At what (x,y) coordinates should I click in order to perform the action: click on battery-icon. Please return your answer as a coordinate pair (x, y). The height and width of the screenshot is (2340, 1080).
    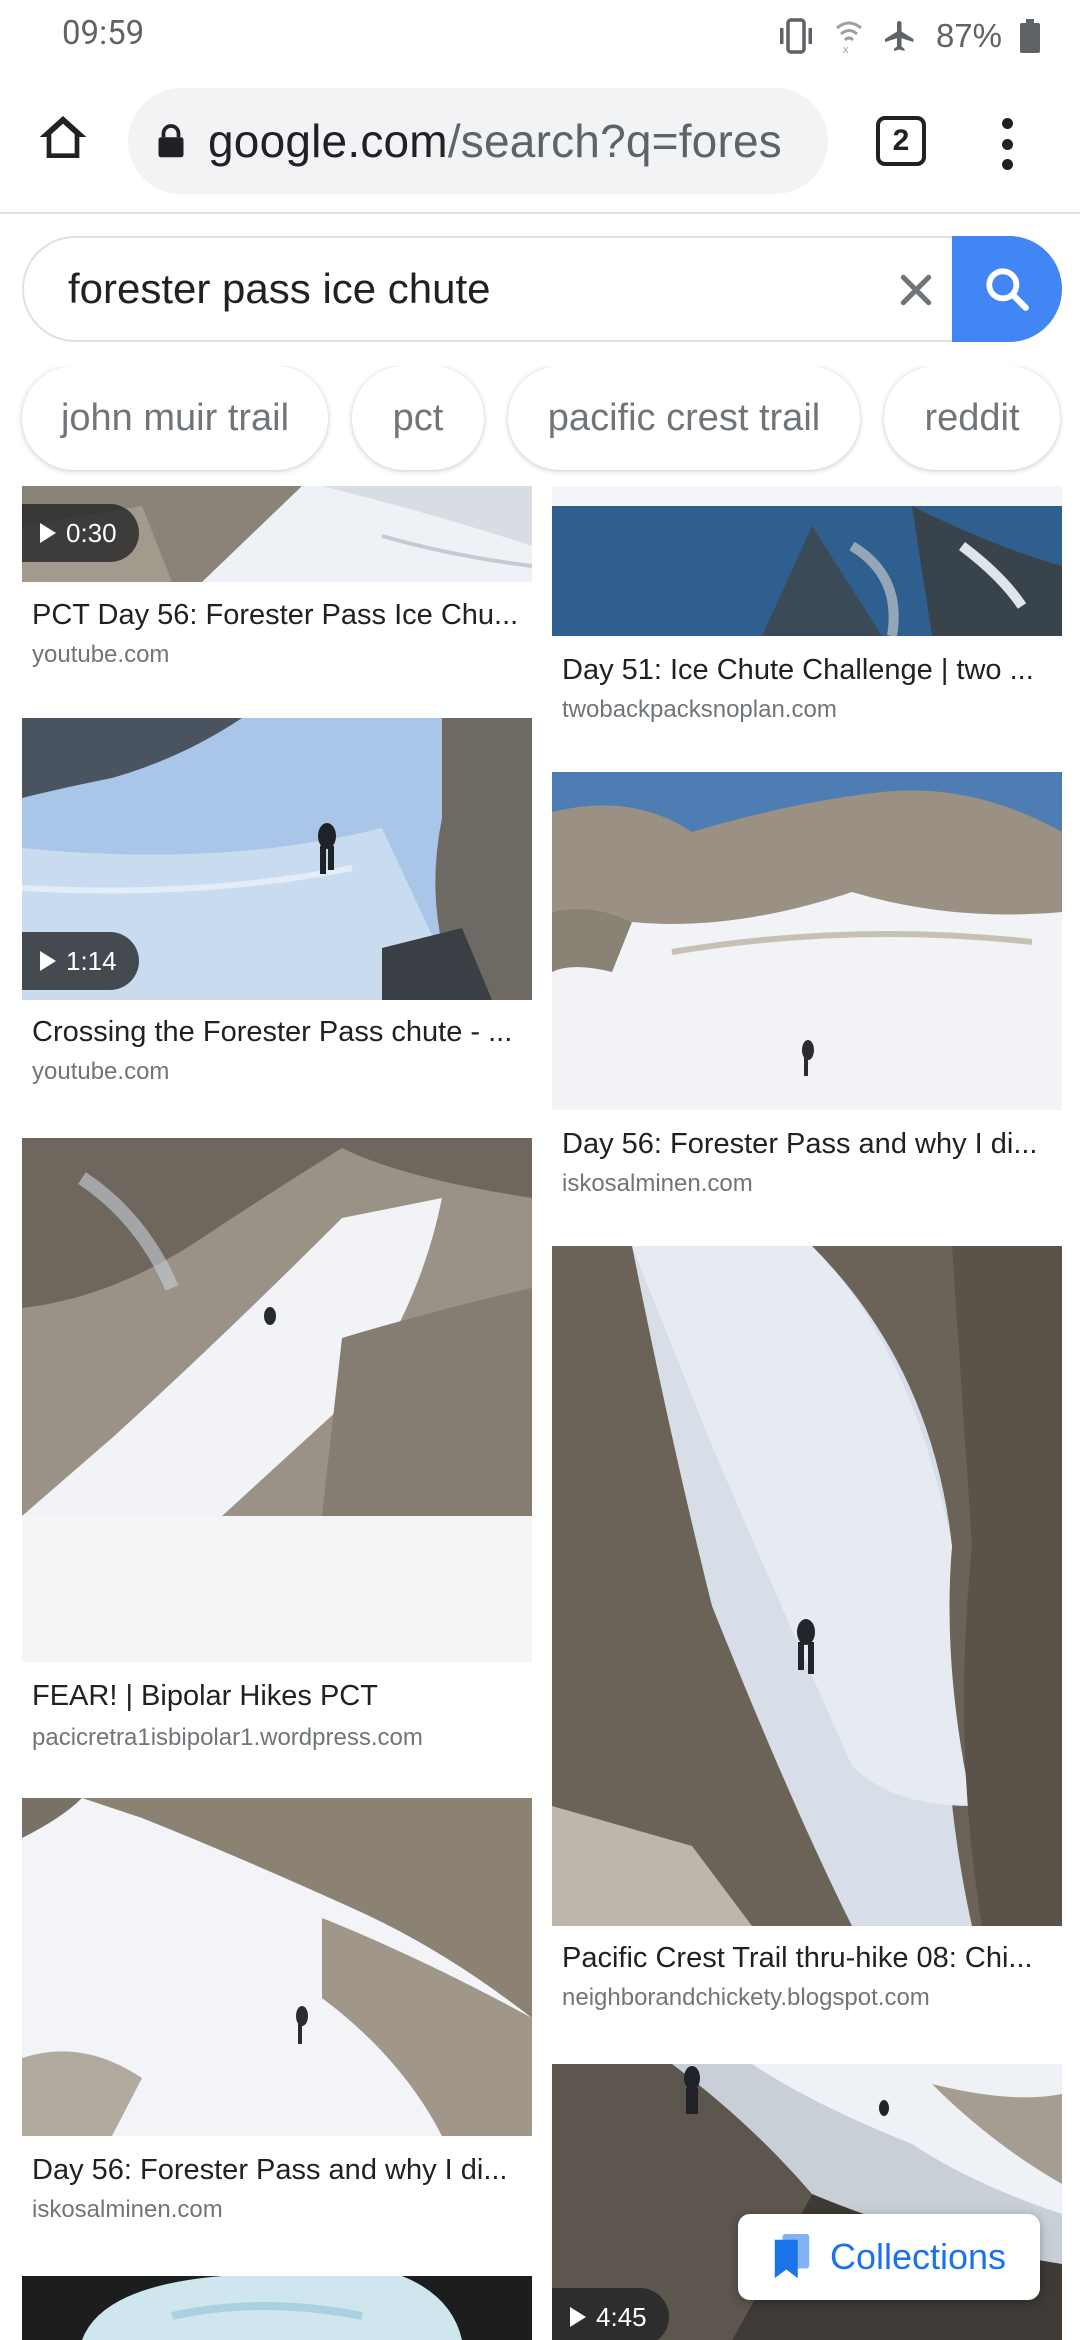
    Looking at the image, I should click on (1030, 36).